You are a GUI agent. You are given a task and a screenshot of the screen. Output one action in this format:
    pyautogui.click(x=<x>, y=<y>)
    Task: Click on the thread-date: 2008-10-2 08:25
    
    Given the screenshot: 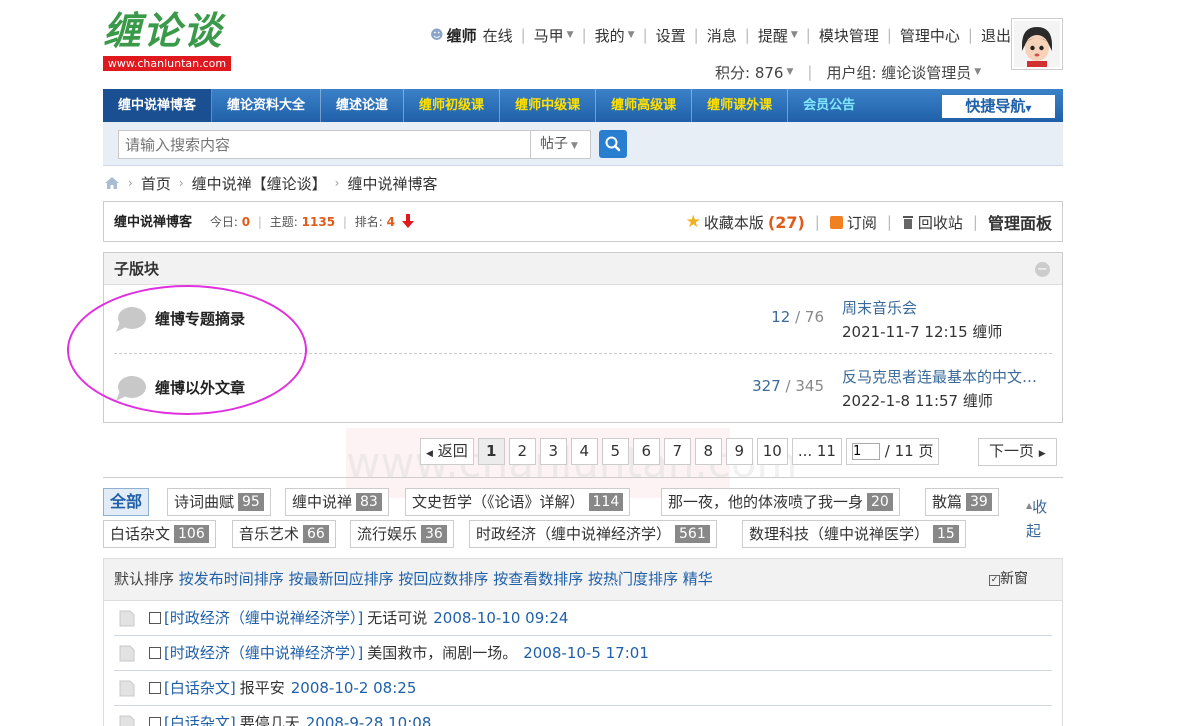 What is the action you would take?
    pyautogui.click(x=353, y=688)
    